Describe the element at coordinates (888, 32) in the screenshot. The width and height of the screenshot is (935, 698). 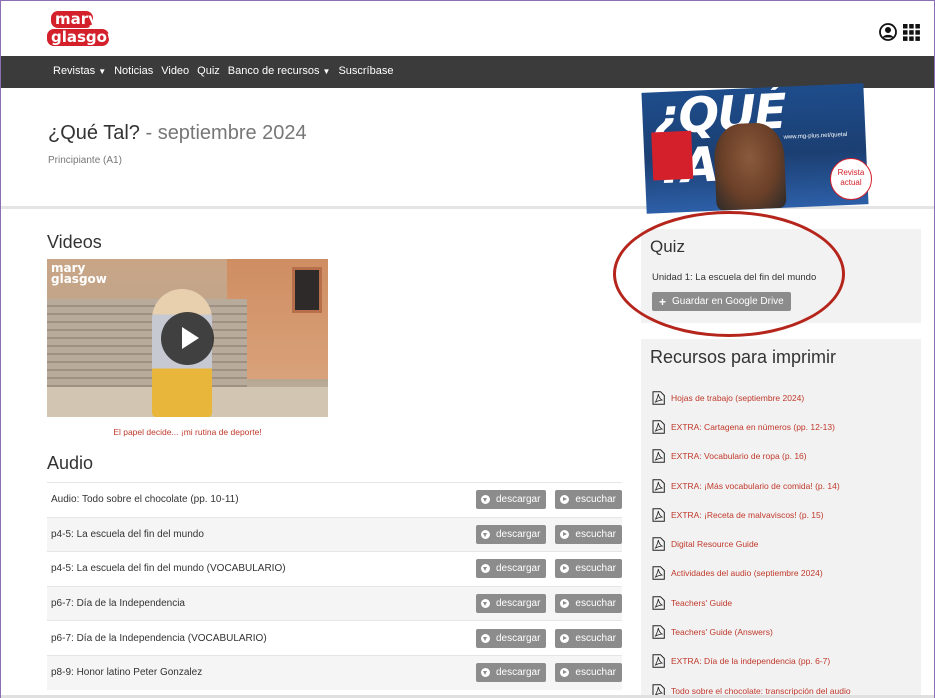
I see `user-account-icon` at that location.